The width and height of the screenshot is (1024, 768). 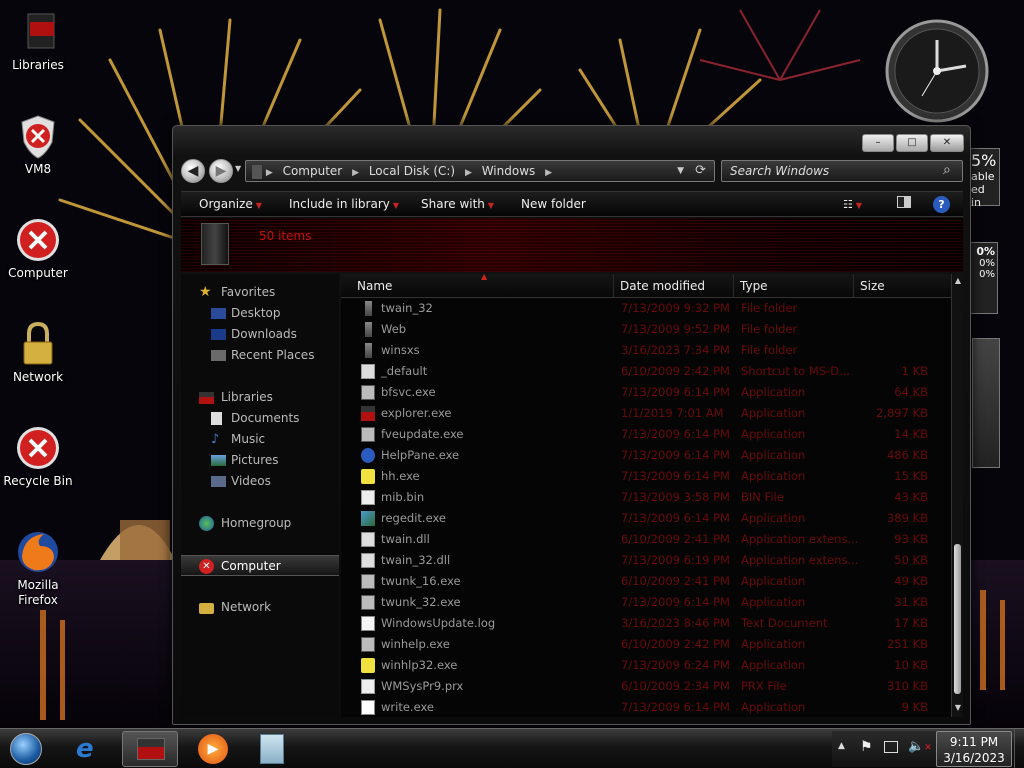 I want to click on file-row: Web 7/13/2009 9:52 PM File folder, so click(x=646, y=329).